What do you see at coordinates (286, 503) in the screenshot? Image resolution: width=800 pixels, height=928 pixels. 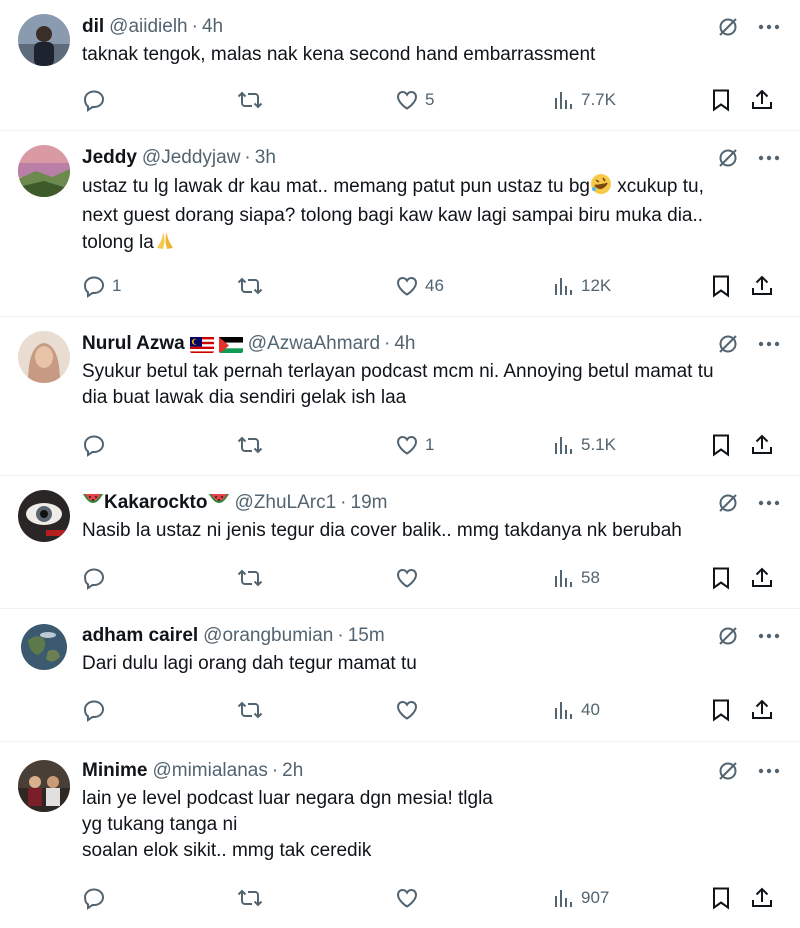 I see `user-handle: @ZhuLArc1` at bounding box center [286, 503].